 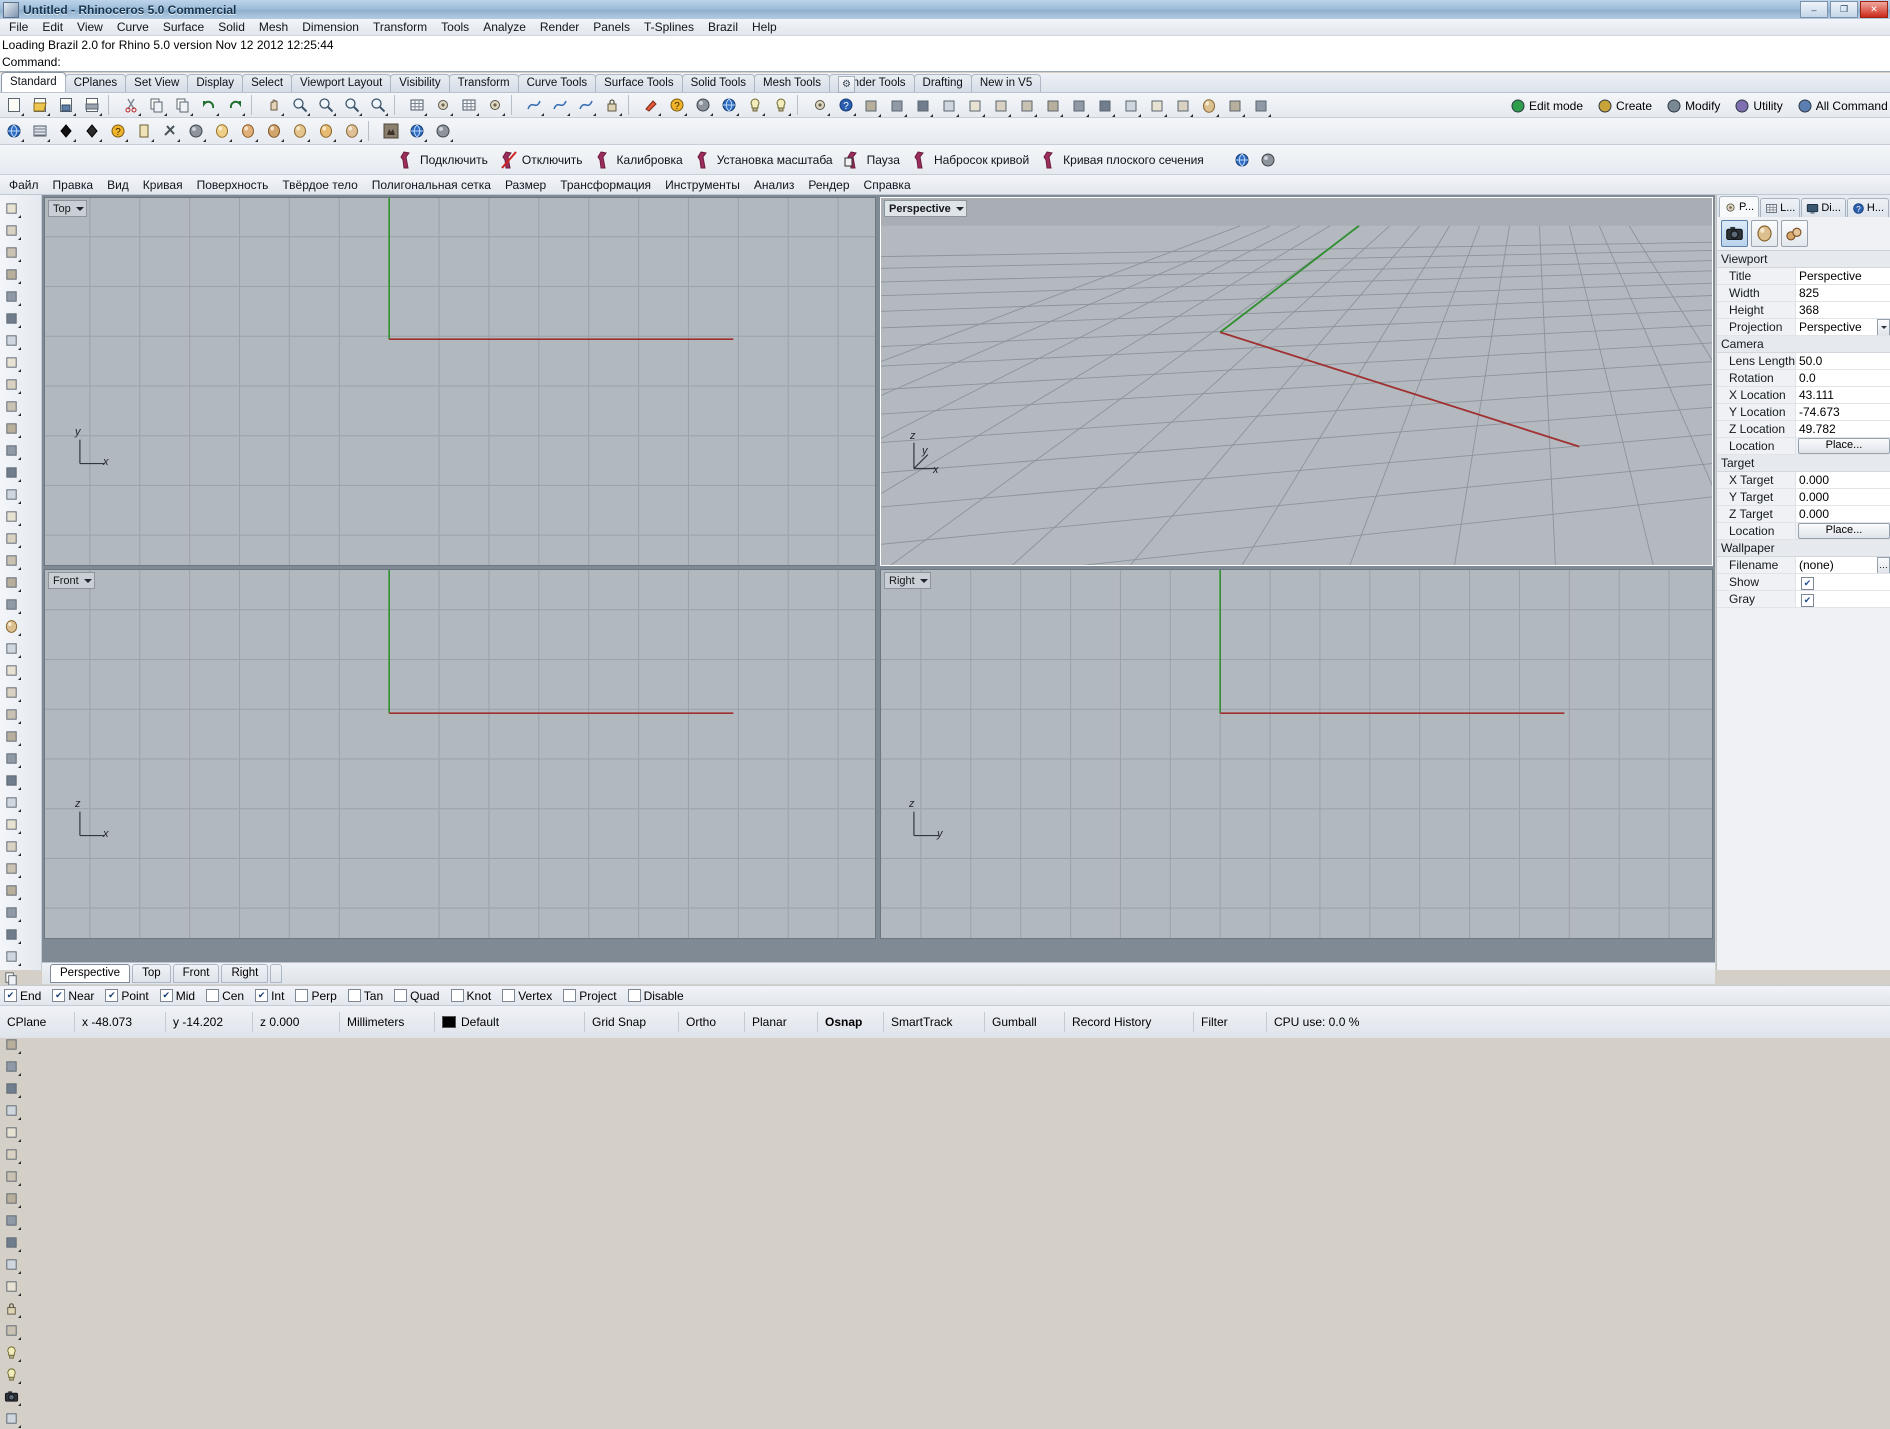 I want to click on status-toggle-gumball: Gumball, so click(x=1025, y=1022).